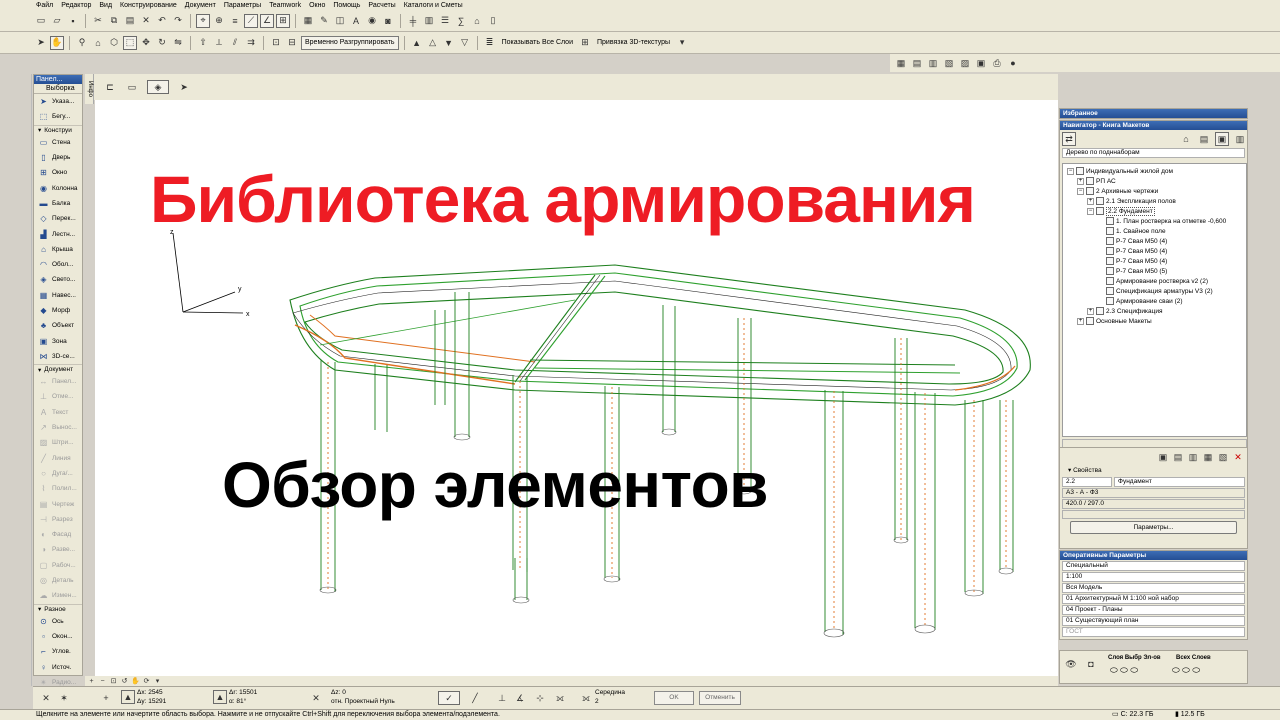 This screenshot has height=720, width=1280. What do you see at coordinates (949, 63) in the screenshot?
I see `worksheet-icon: ▧` at bounding box center [949, 63].